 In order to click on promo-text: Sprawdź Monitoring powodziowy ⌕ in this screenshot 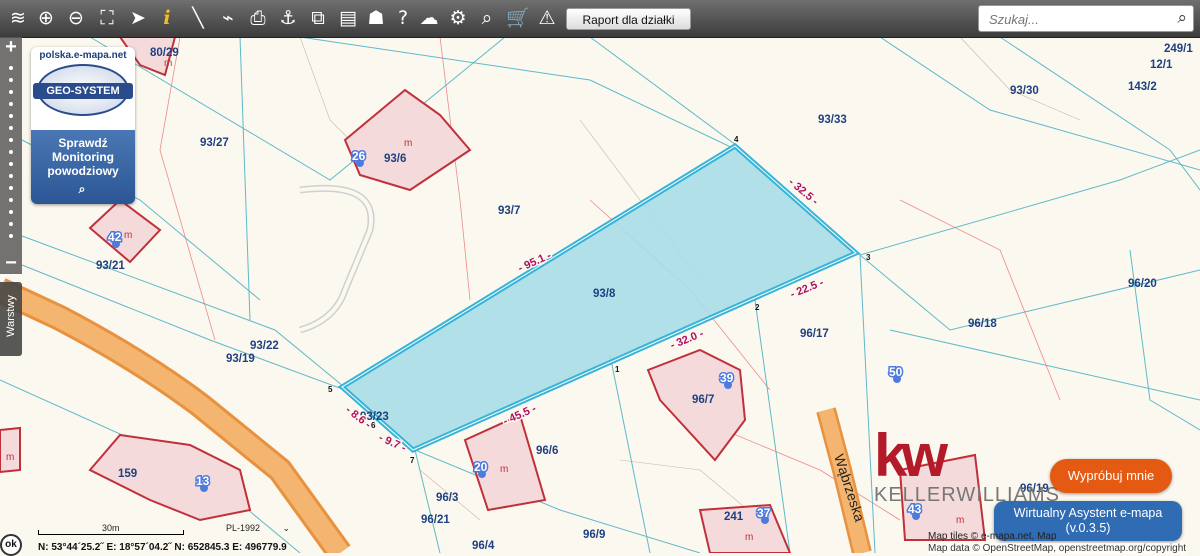, I will do `click(83, 167)`.